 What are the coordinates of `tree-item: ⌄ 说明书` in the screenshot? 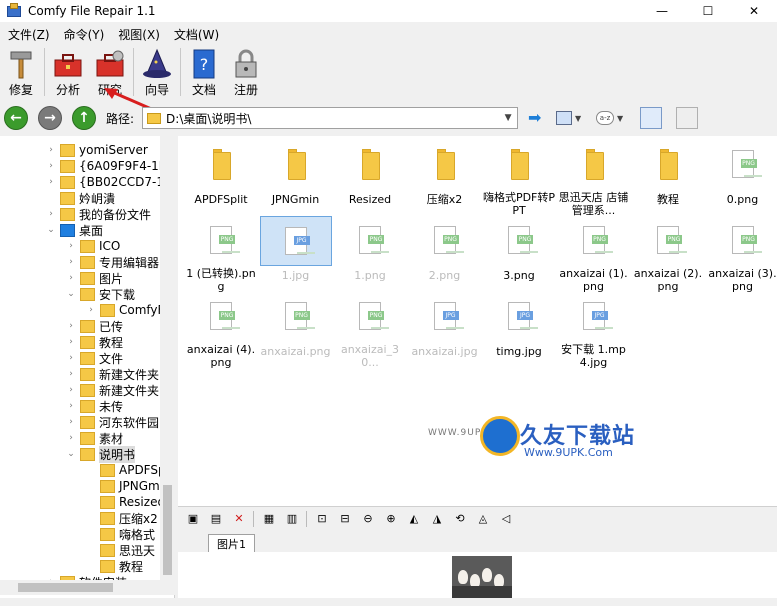 It's located at (101, 454).